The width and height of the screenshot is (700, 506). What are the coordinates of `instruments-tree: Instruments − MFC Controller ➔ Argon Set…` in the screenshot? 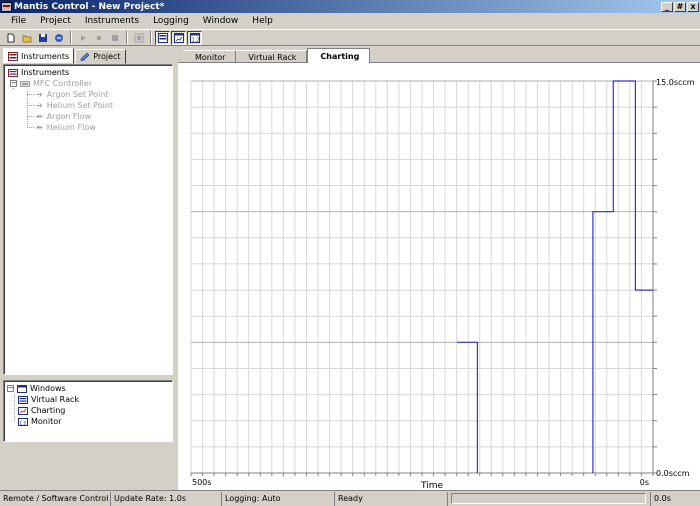 It's located at (88, 219).